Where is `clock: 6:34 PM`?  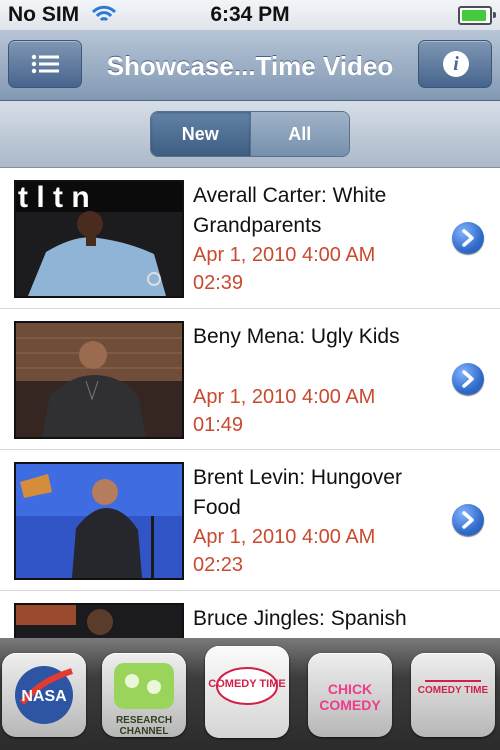
clock: 6:34 PM is located at coordinates (250, 14).